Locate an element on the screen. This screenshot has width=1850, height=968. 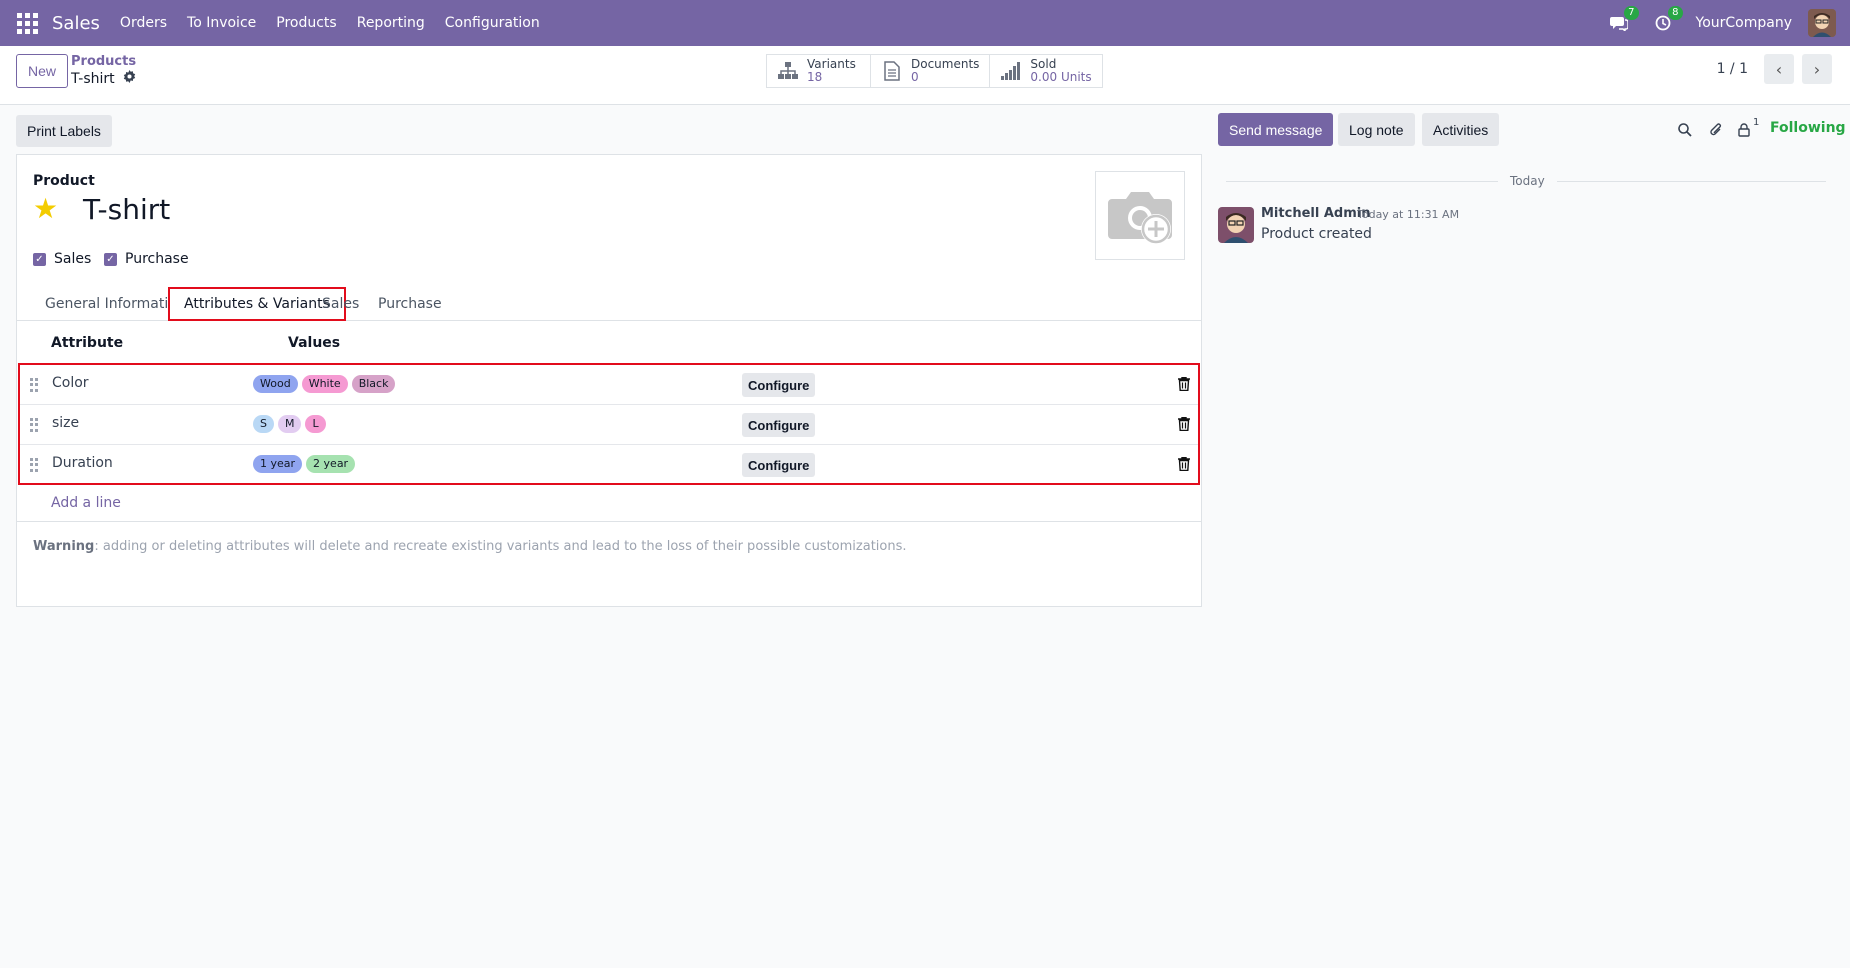
author-avatar is located at coordinates (1236, 225).